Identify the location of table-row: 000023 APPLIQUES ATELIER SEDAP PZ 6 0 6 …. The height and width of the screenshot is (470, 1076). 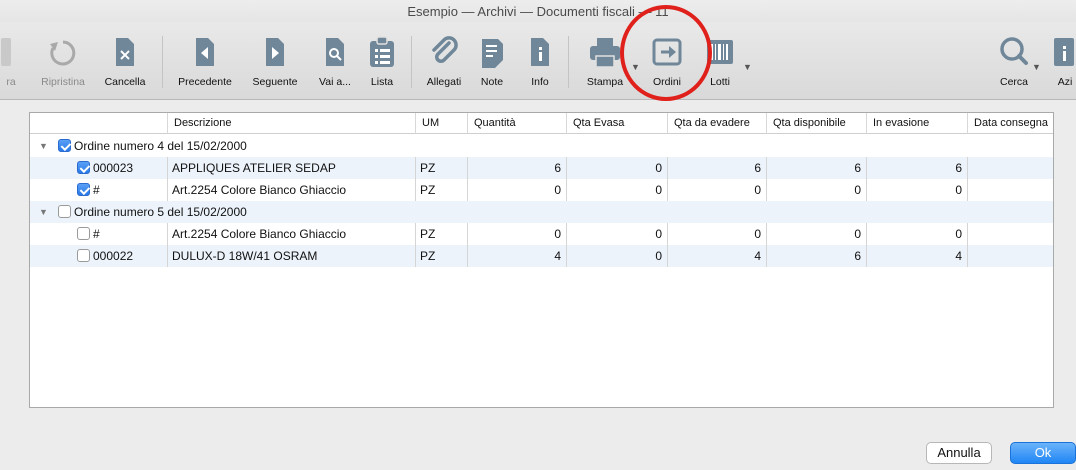
(541, 168).